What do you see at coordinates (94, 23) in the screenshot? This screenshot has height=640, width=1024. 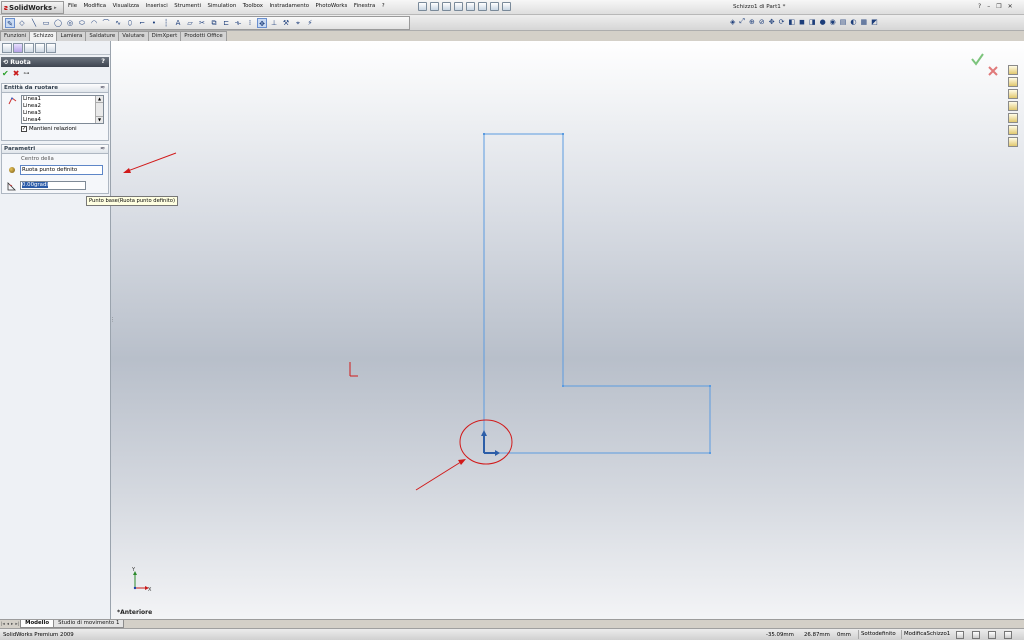 I see `arc-icon: ◠` at bounding box center [94, 23].